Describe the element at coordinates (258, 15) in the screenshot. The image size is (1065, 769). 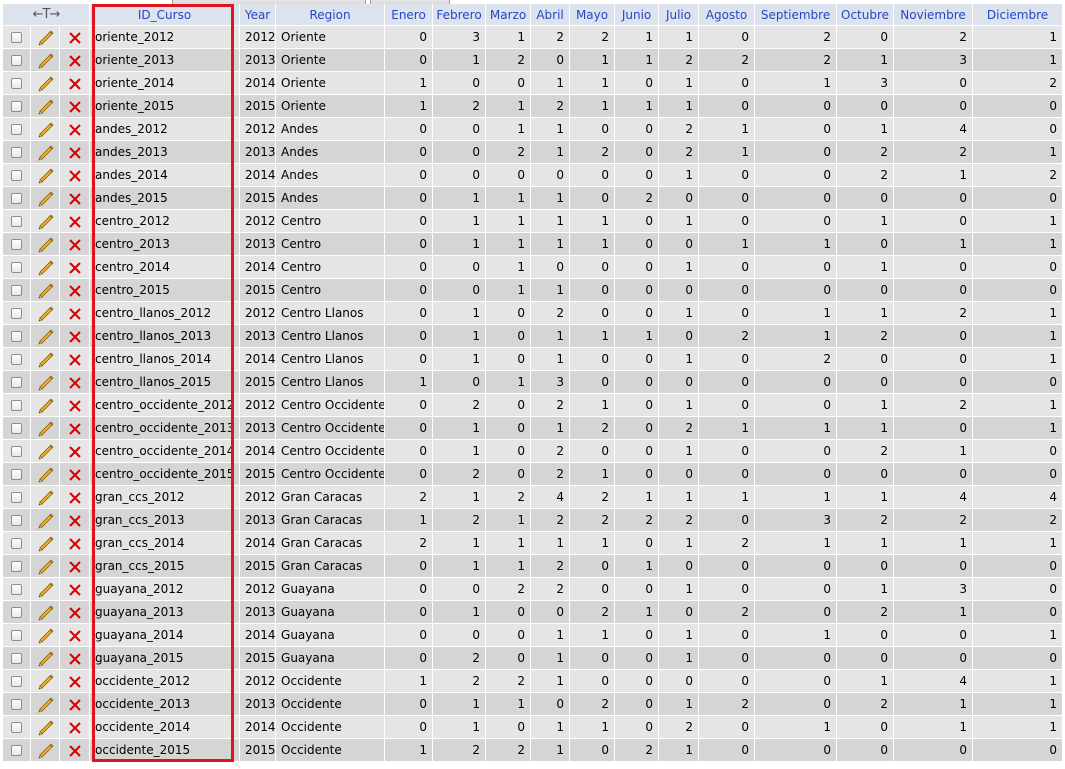
I see `column-header-year: Year` at that location.